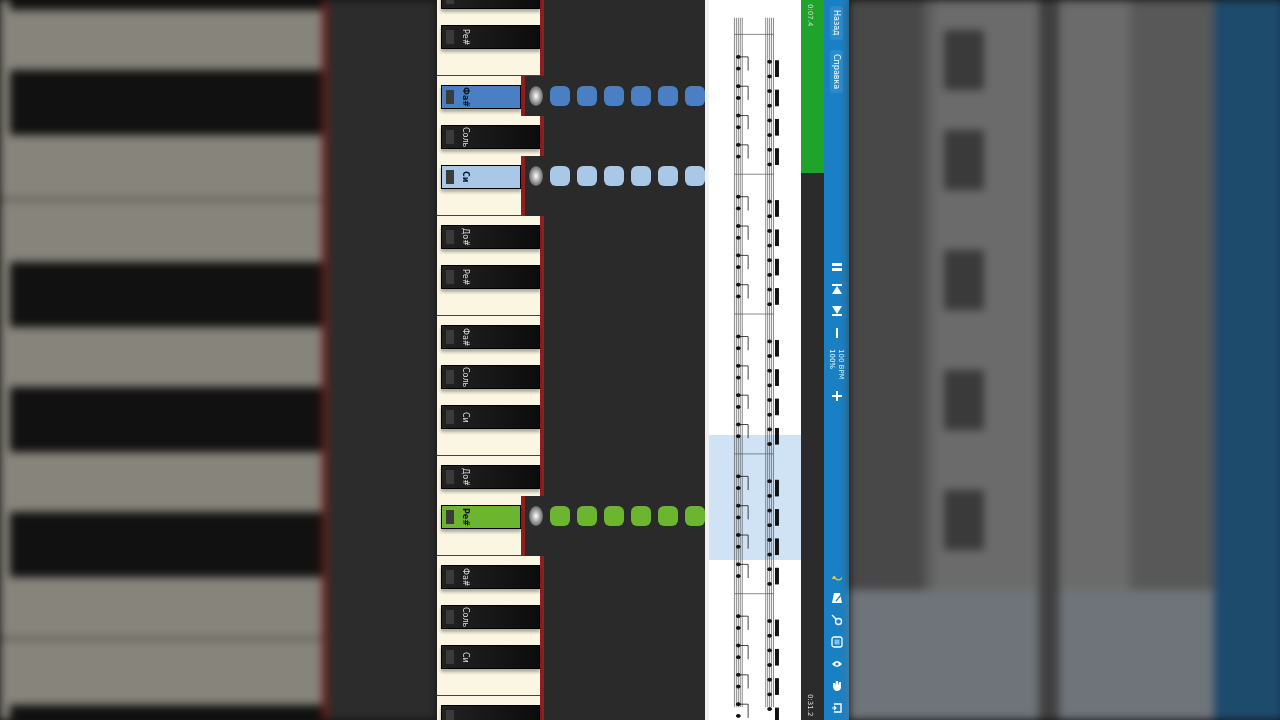  What do you see at coordinates (836, 311) in the screenshot?
I see `skip-end-icon` at bounding box center [836, 311].